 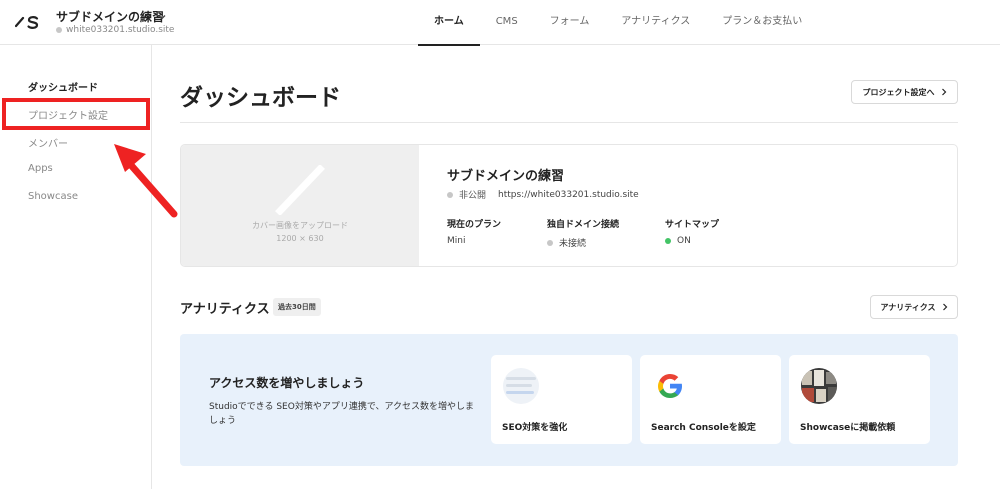 What do you see at coordinates (655, 22) in the screenshot?
I see `tab-analytics: アナリティクス` at bounding box center [655, 22].